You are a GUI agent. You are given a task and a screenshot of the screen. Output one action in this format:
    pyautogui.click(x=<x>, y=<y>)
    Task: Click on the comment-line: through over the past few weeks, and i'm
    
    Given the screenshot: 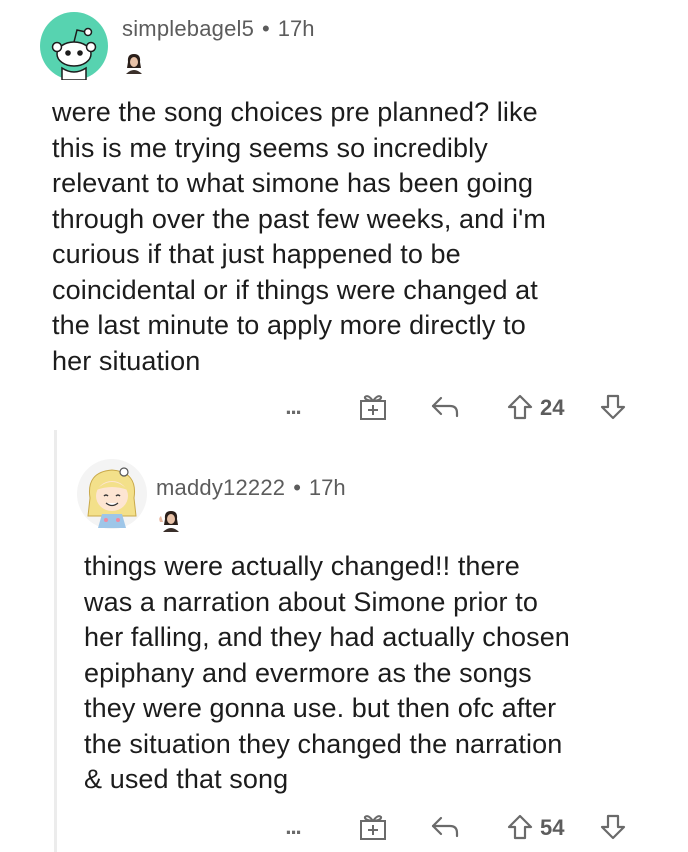 What is the action you would take?
    pyautogui.click(x=299, y=218)
    